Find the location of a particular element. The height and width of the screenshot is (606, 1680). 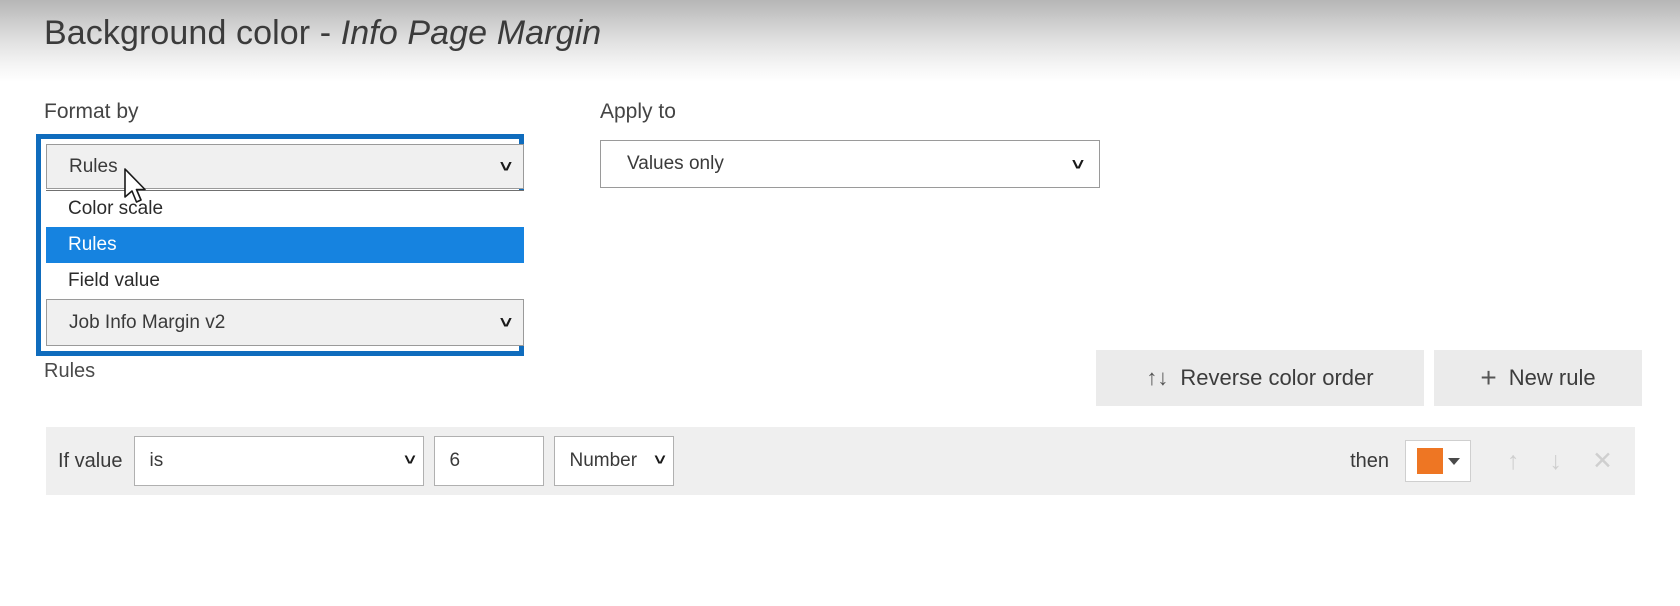

format-by-field-value: Job Info Margin v2 is located at coordinates (147, 322).